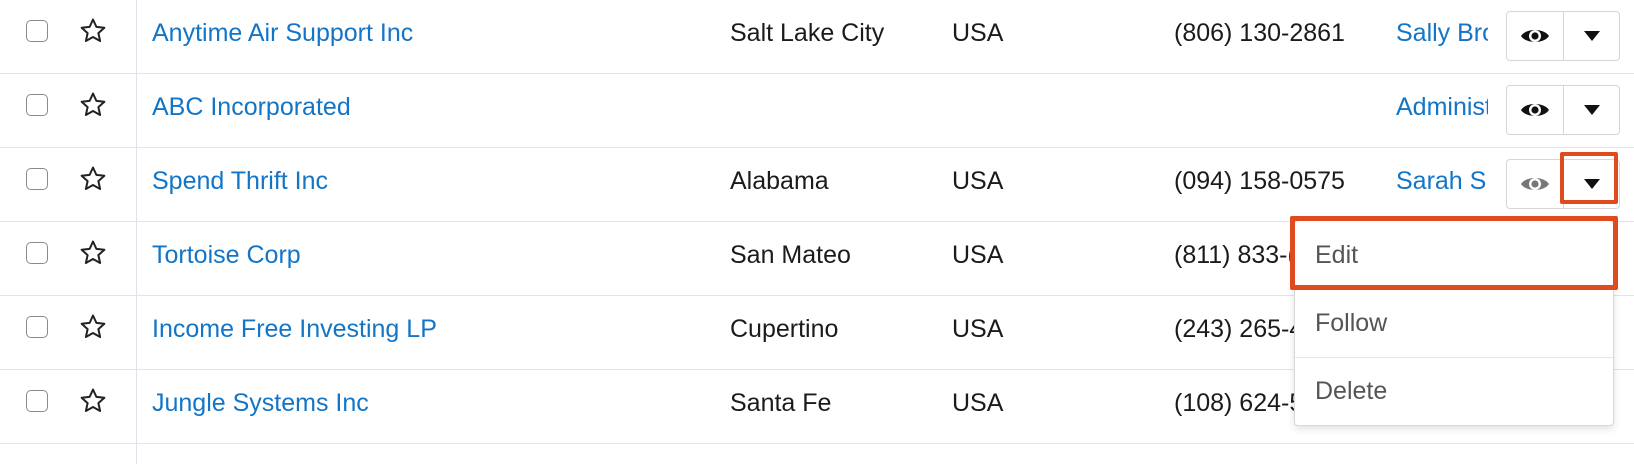 This screenshot has height=464, width=1634. Describe the element at coordinates (1454, 253) in the screenshot. I see `highlight-box-edit` at that location.